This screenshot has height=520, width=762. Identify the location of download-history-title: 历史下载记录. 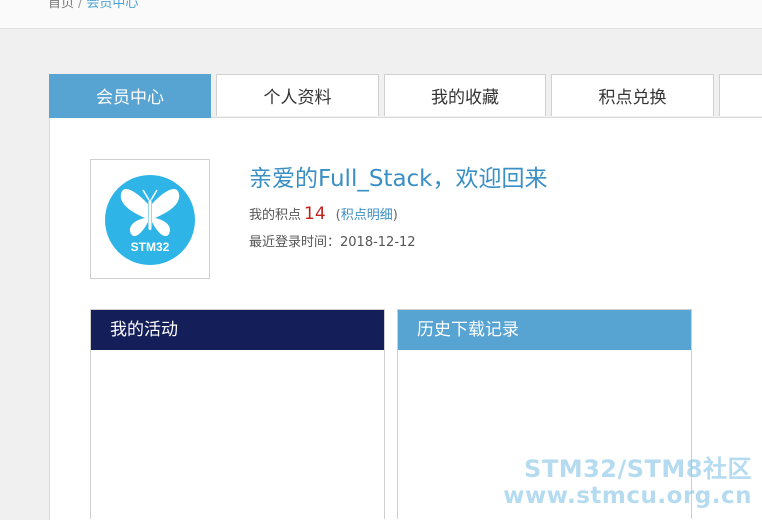
(544, 330).